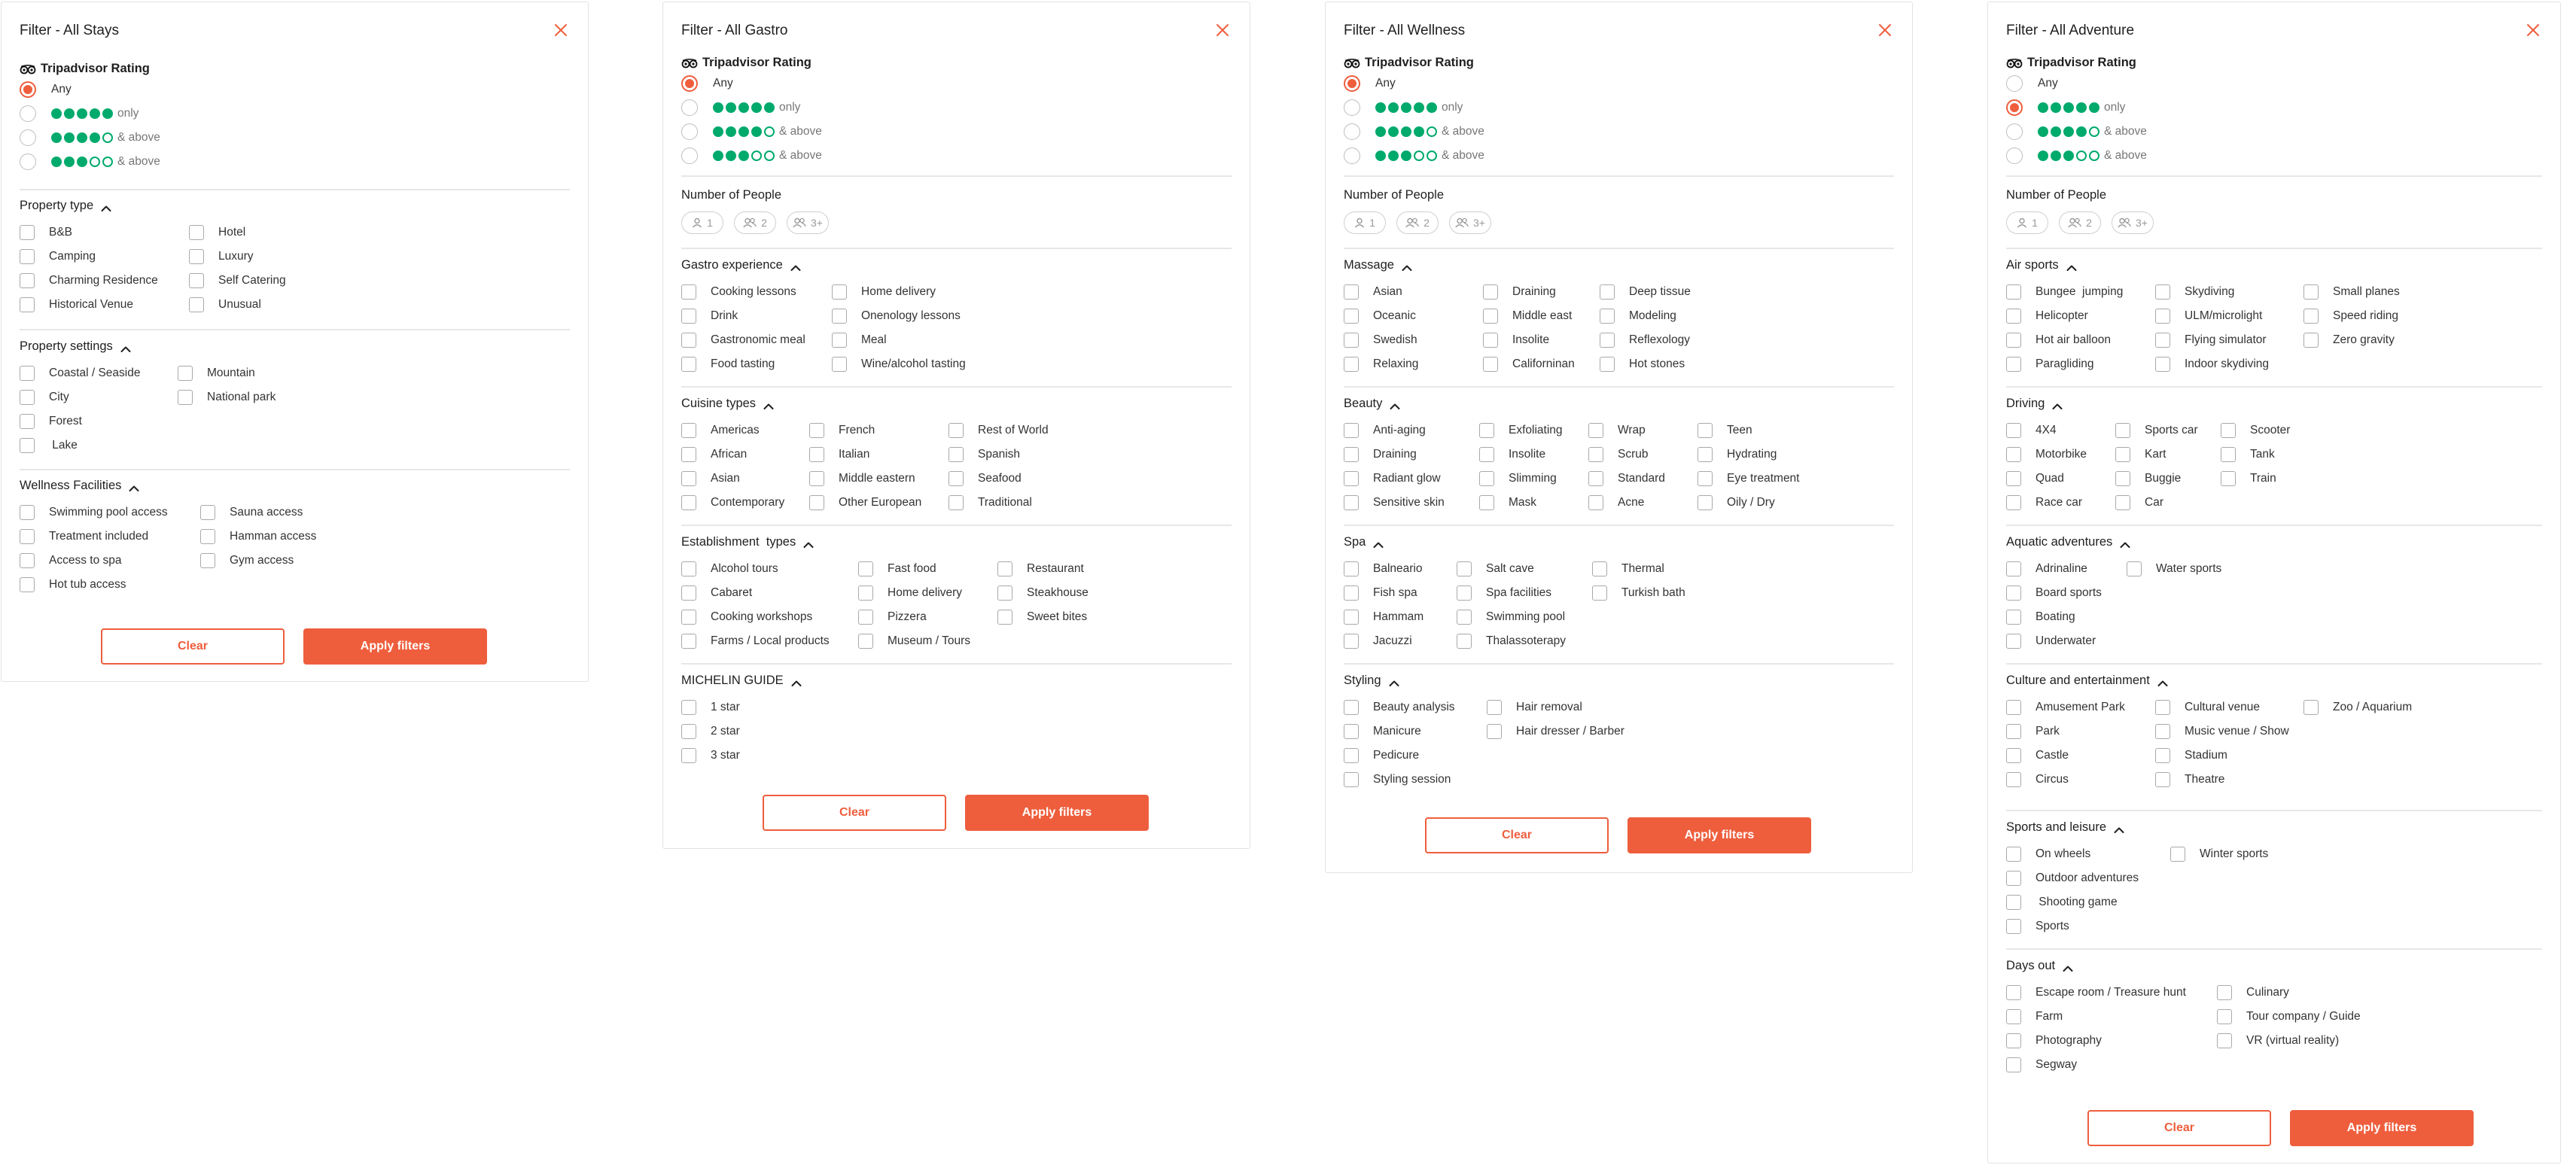 This screenshot has width=2576, height=1165. Describe the element at coordinates (808, 222) in the screenshot. I see `people-option-3plus: 3+` at that location.